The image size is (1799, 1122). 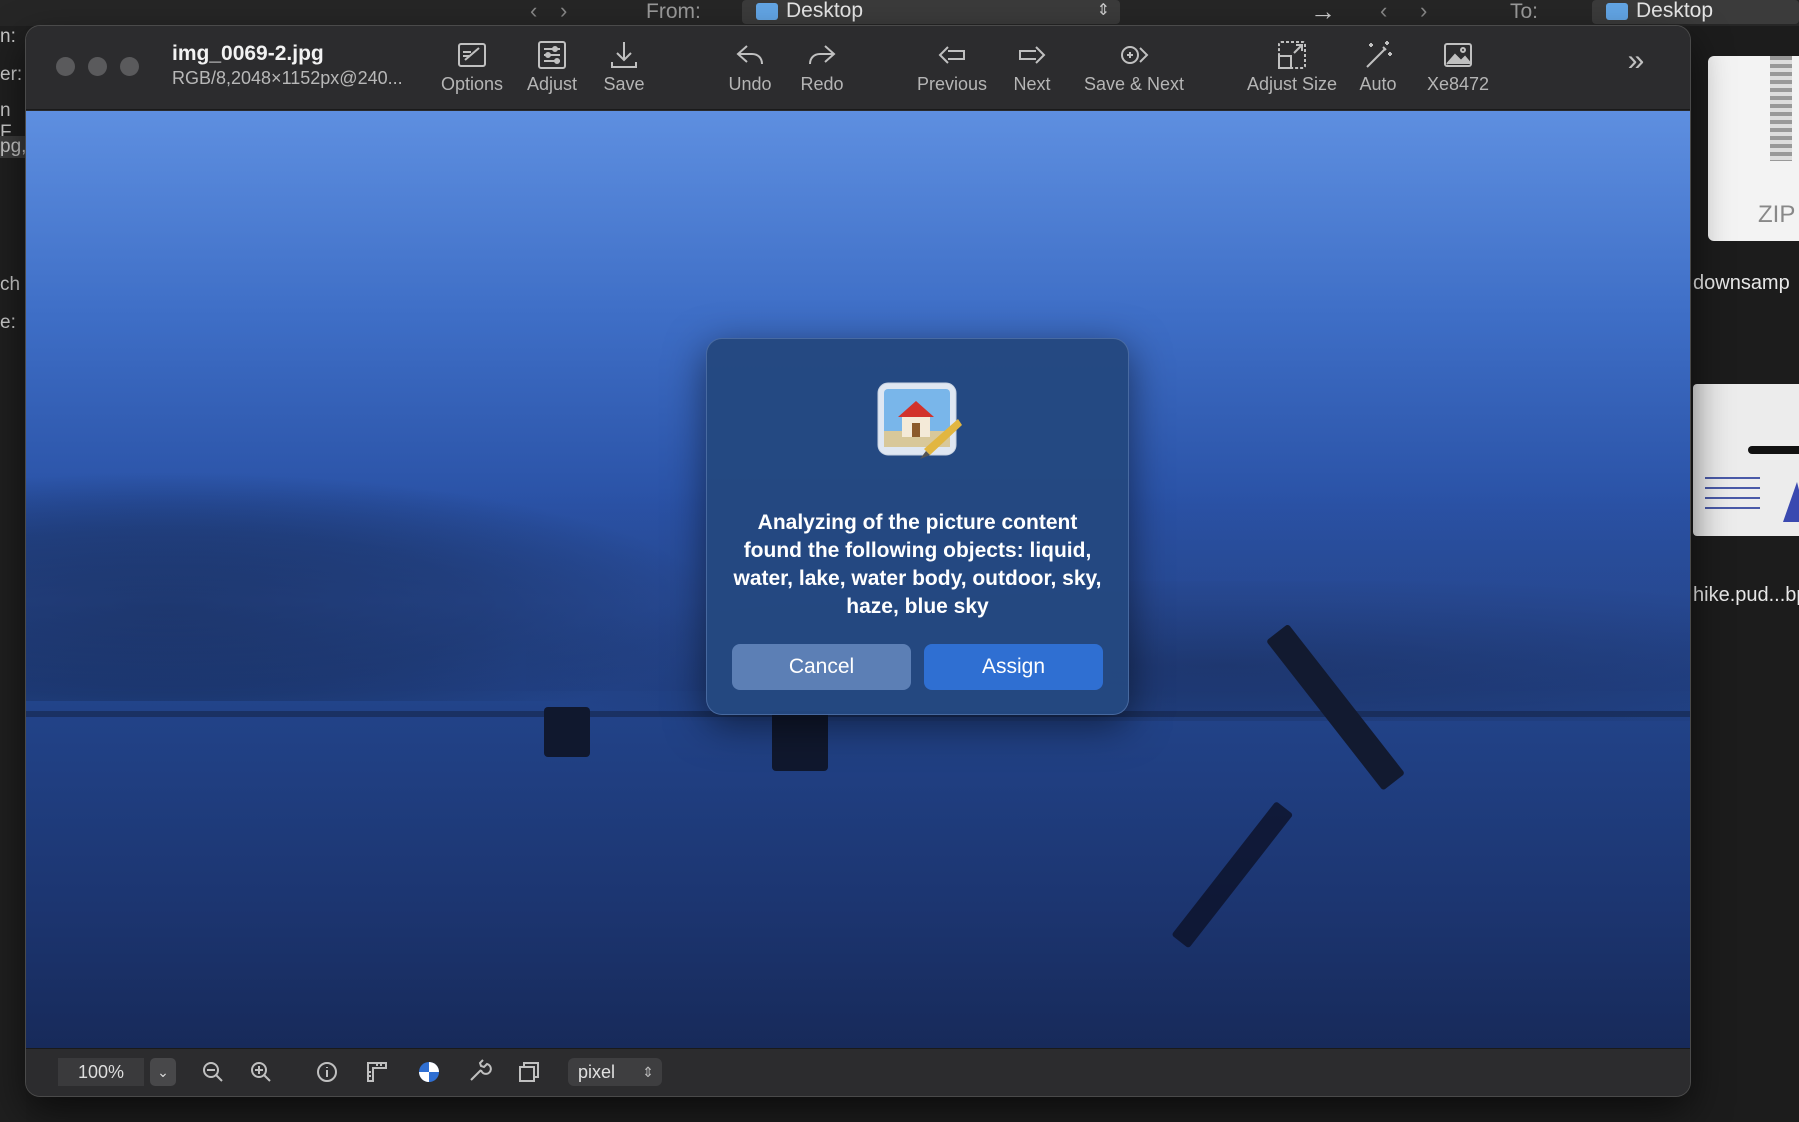 I want to click on unit-label: pixel, so click(x=597, y=1072).